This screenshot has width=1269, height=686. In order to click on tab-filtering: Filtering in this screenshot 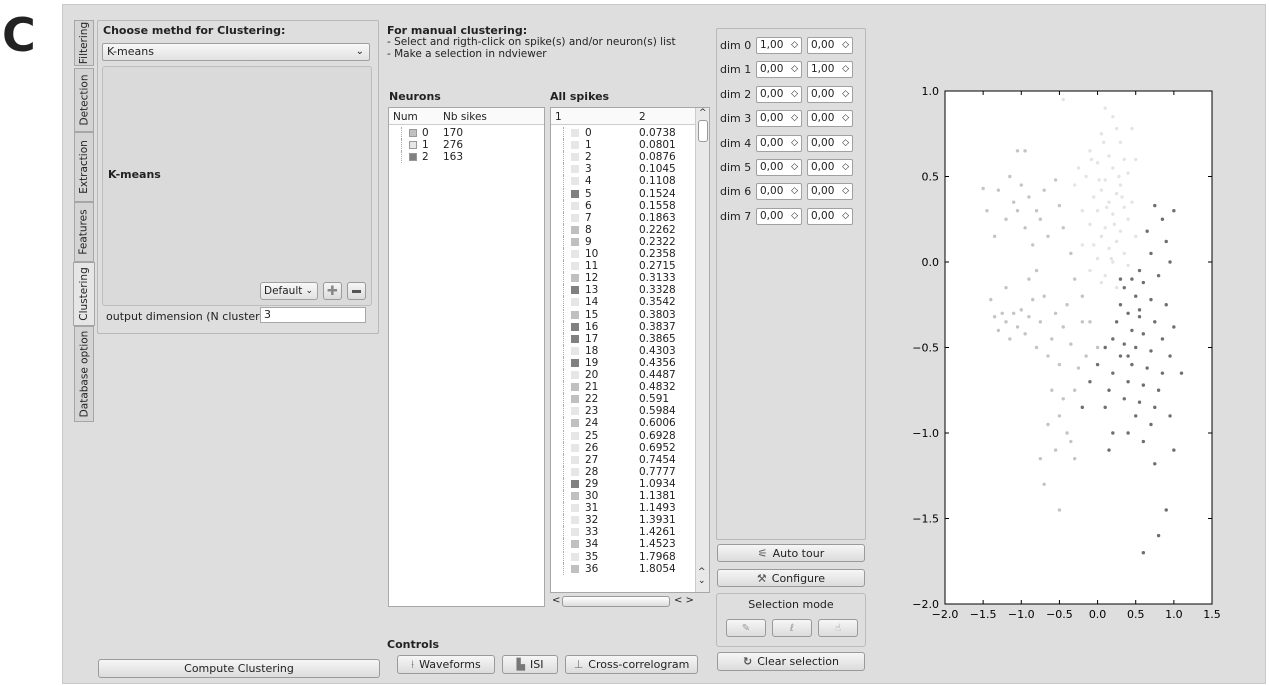, I will do `click(84, 43)`.